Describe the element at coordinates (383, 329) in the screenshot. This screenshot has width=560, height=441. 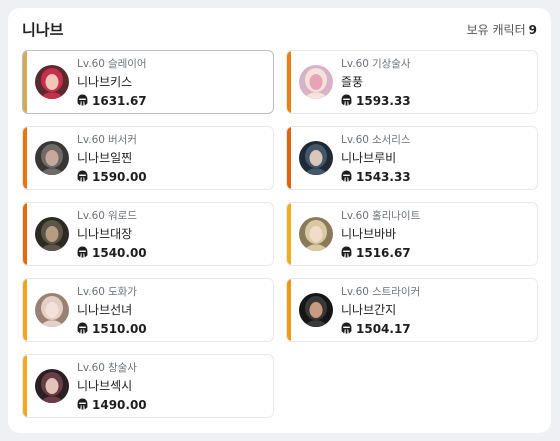
I see `item-level-value: 1504.17` at that location.